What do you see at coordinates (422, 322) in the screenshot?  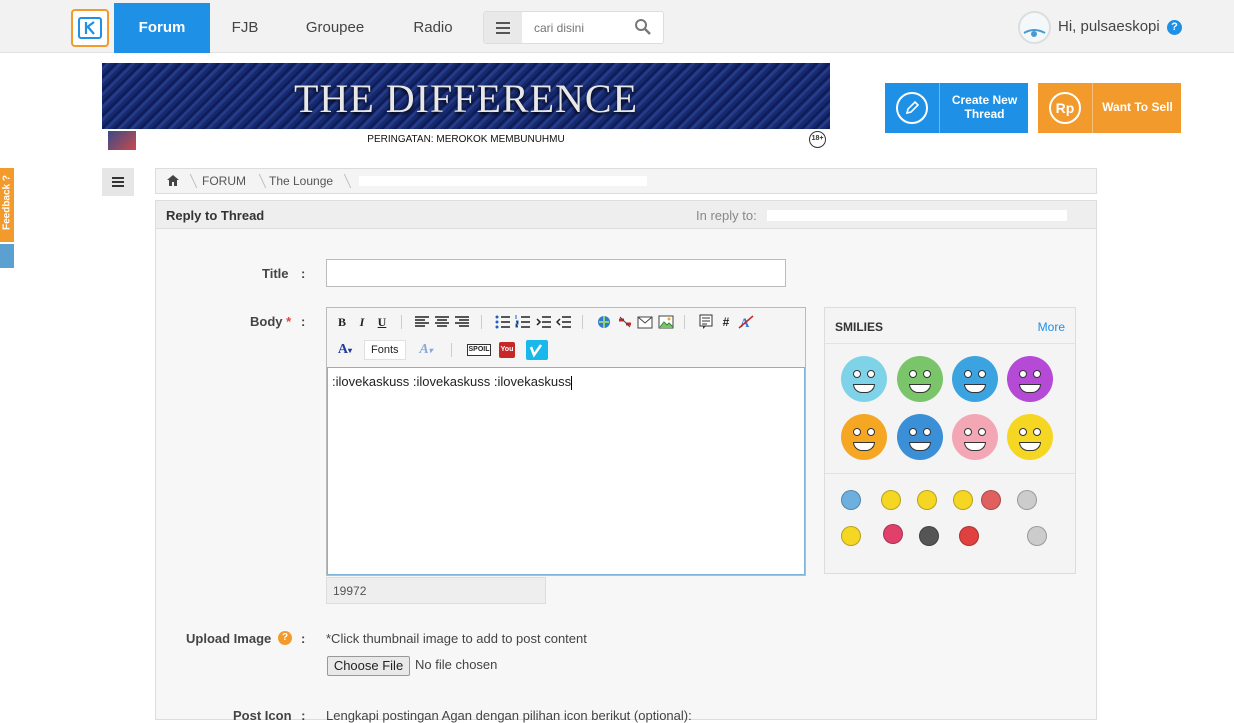 I see `align-left-icon` at bounding box center [422, 322].